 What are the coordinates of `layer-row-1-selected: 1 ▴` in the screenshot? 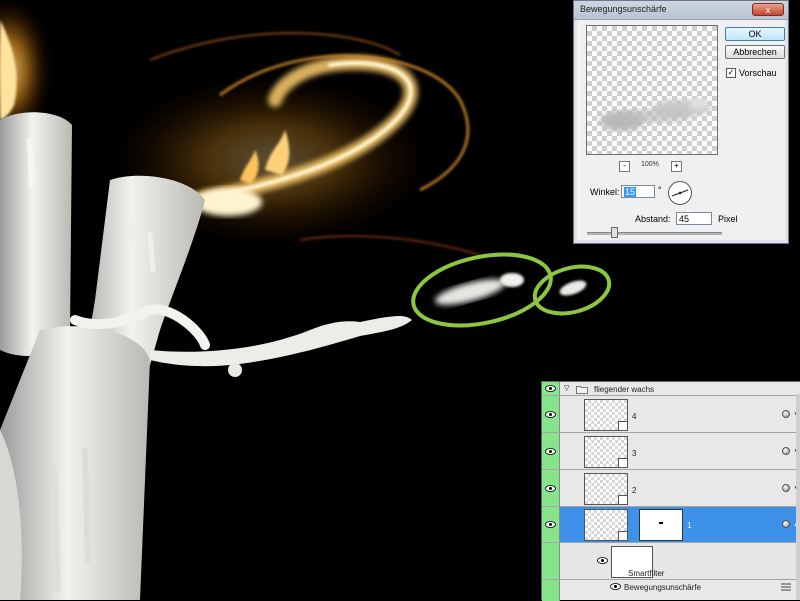 It's located at (671, 525).